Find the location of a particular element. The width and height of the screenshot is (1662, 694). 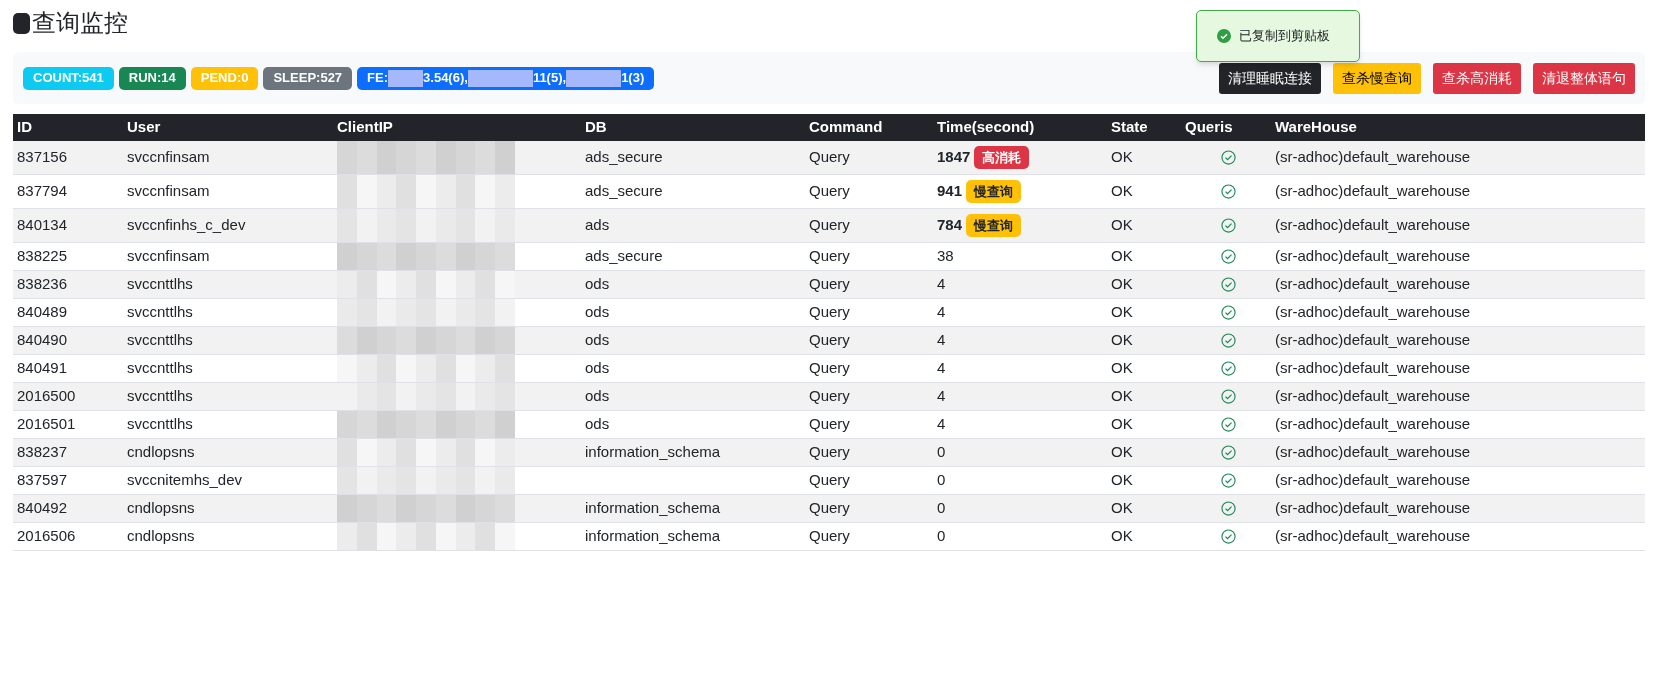

action-button: 查杀高消耗 is located at coordinates (1477, 78).